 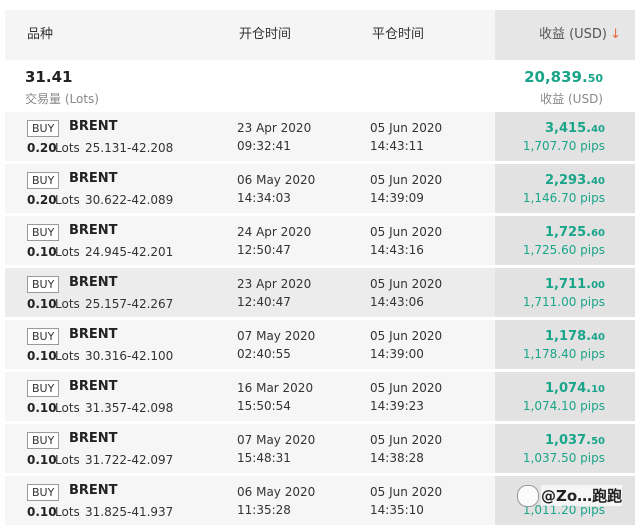 I want to click on watermark: @Zo…跑跑, so click(x=578, y=495).